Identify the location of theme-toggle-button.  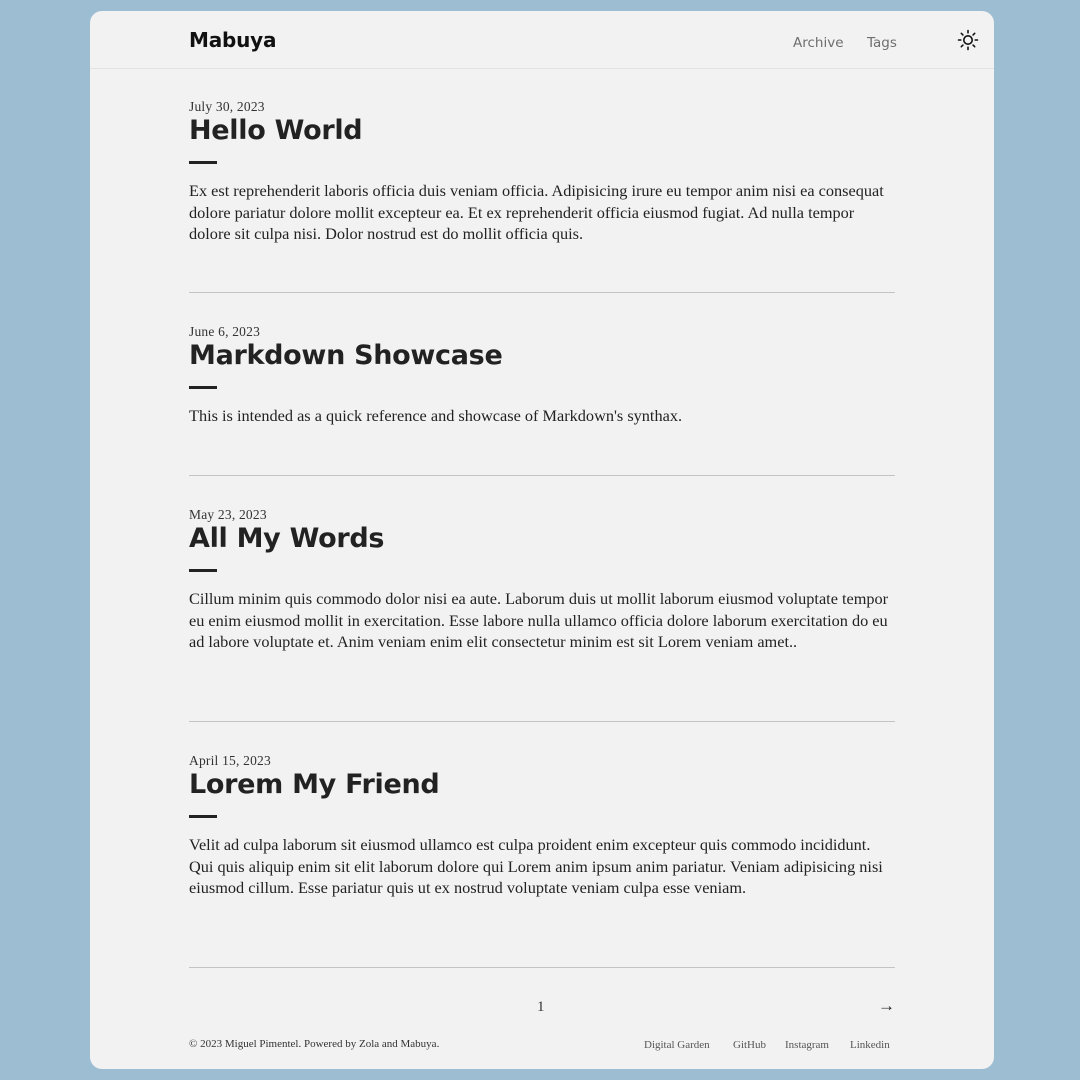
(968, 40).